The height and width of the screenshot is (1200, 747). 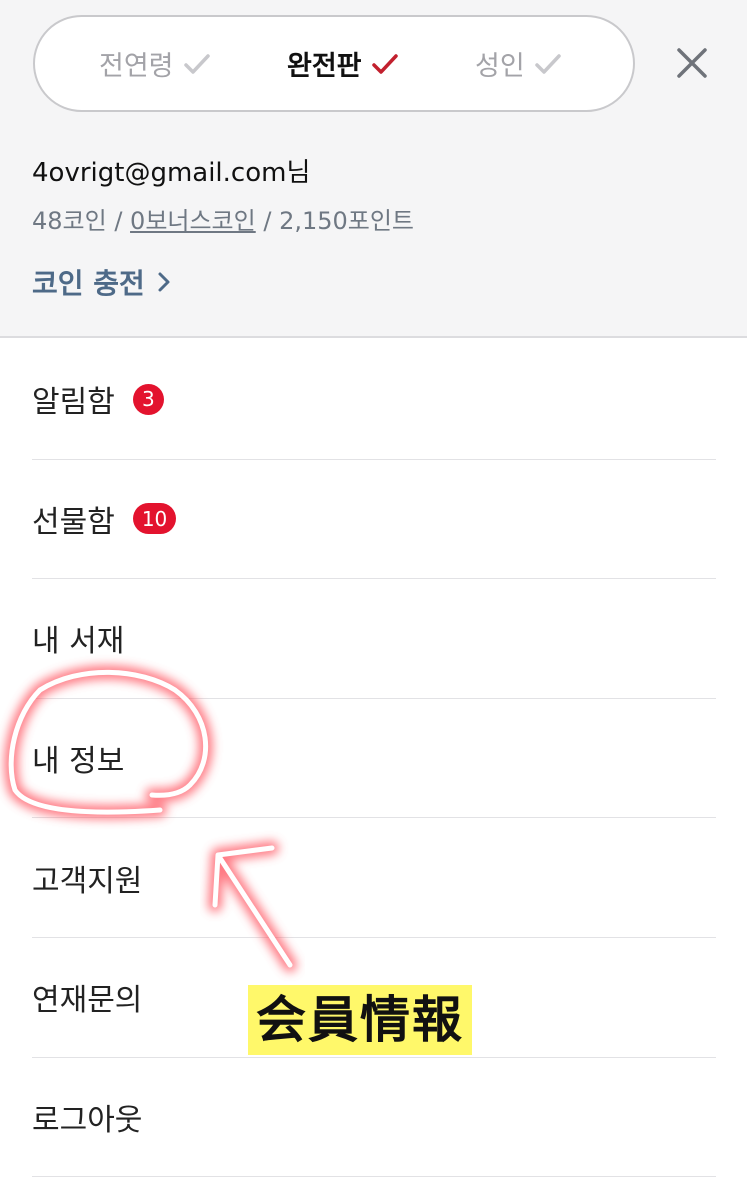 I want to click on close-icon, so click(x=692, y=65).